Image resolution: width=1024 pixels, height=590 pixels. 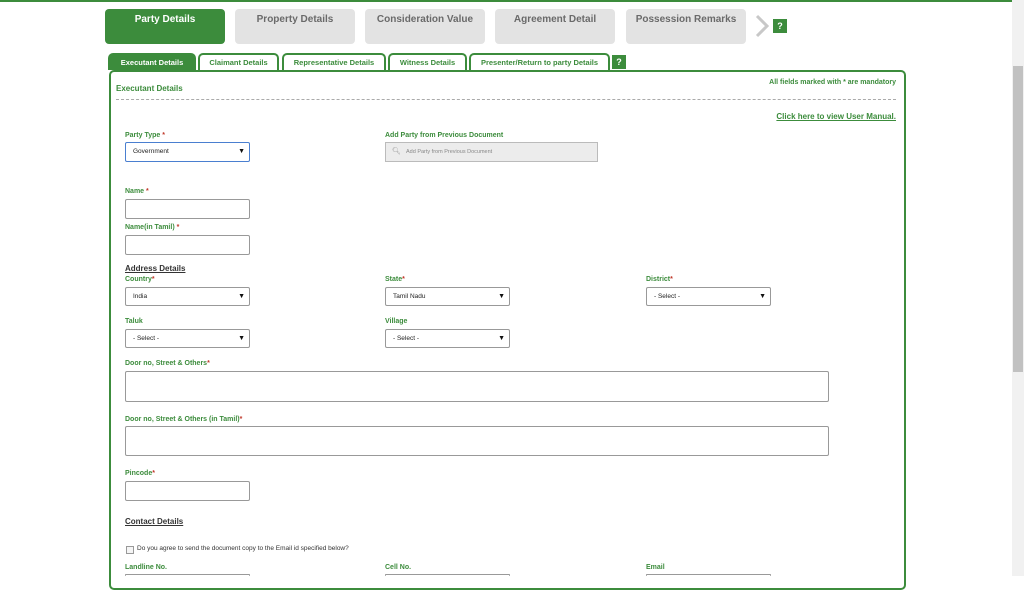 What do you see at coordinates (146, 567) in the screenshot?
I see `landline-label: Landline No.` at bounding box center [146, 567].